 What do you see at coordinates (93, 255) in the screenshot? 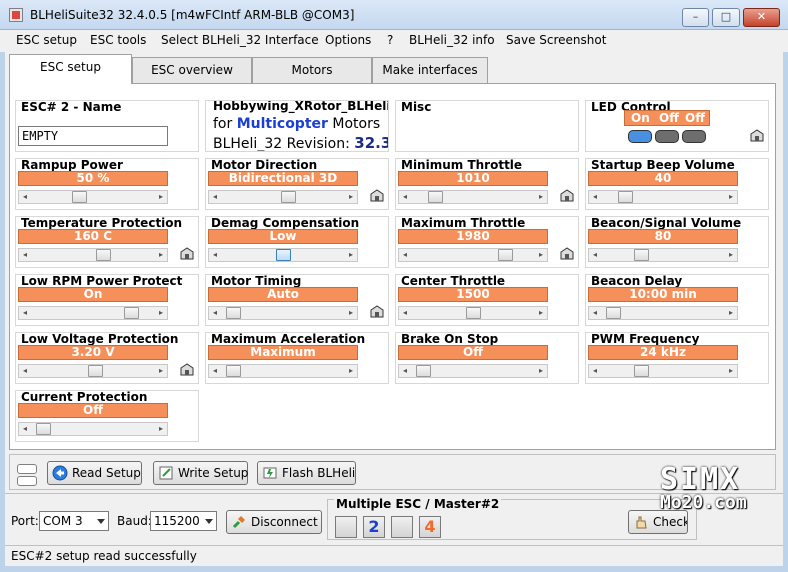
I see `temperature-protection-slider: ◂ ▸` at bounding box center [93, 255].